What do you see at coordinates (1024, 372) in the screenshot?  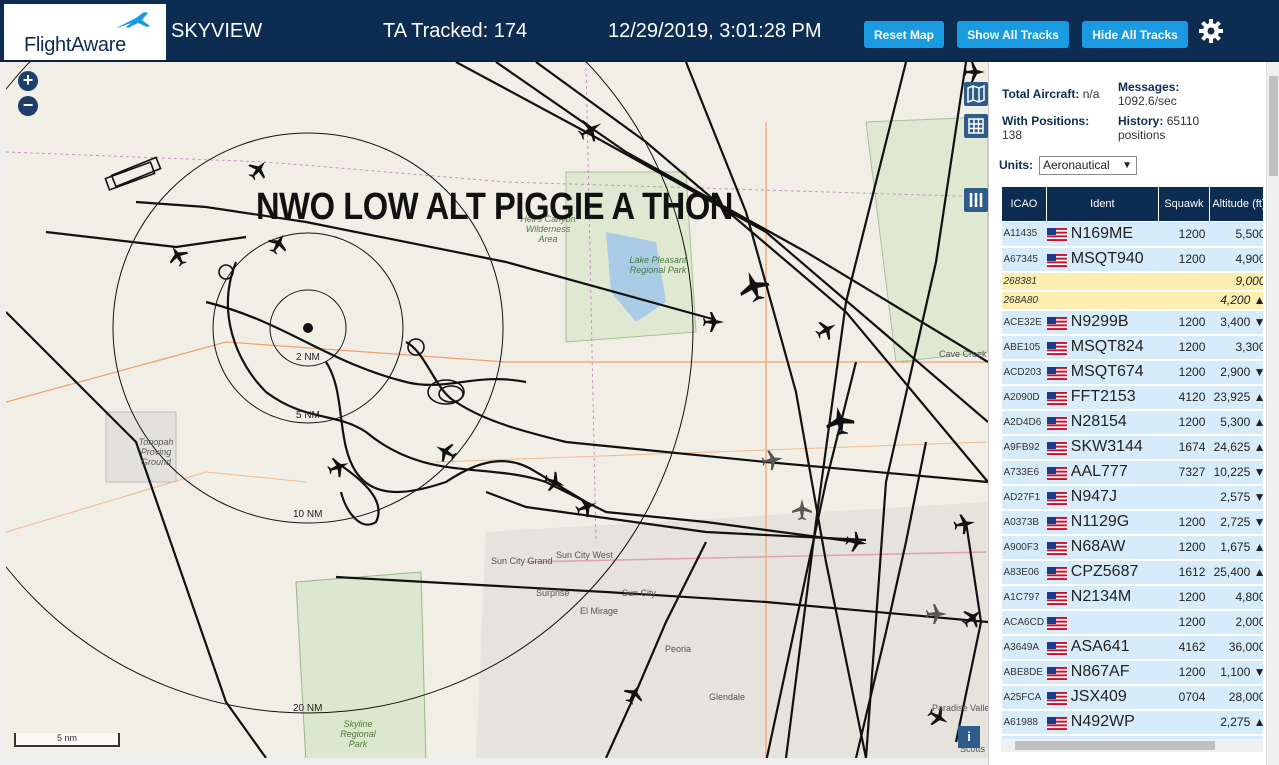 I see `cell-icao: ACD203` at bounding box center [1024, 372].